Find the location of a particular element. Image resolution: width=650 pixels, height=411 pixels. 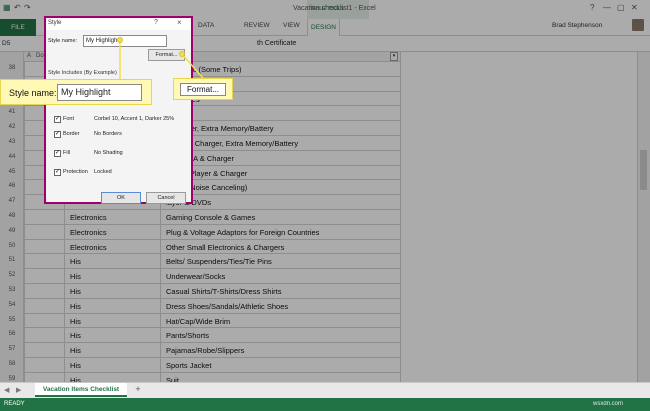

connector-line is located at coordinates (192, 66).